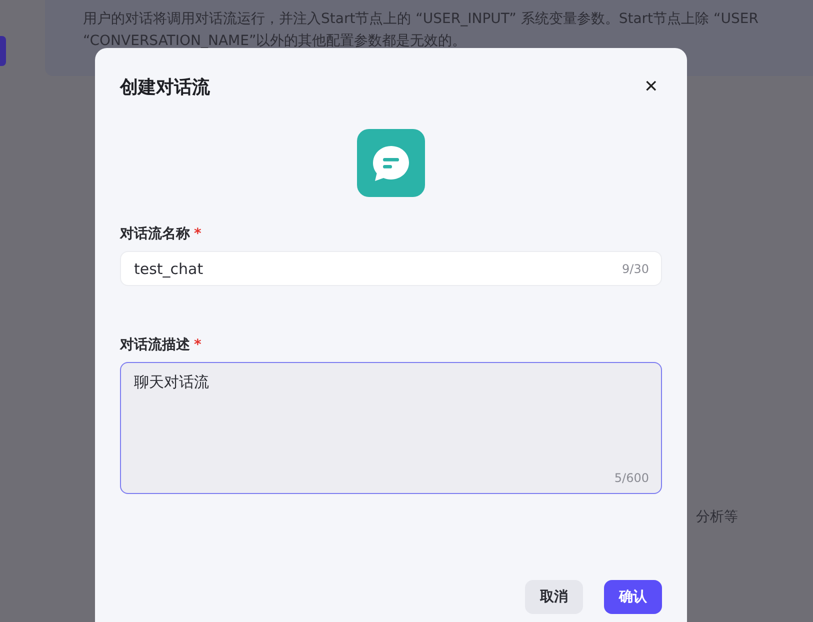 This screenshot has height=622, width=813. Describe the element at coordinates (633, 597) in the screenshot. I see `confirm-button: 确认` at that location.